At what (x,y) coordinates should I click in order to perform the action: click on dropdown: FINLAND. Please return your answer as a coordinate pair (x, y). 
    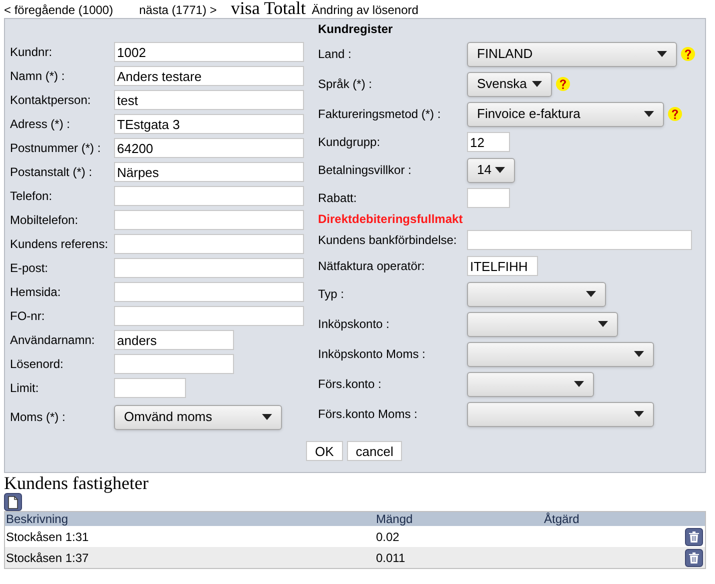
    Looking at the image, I should click on (572, 54).